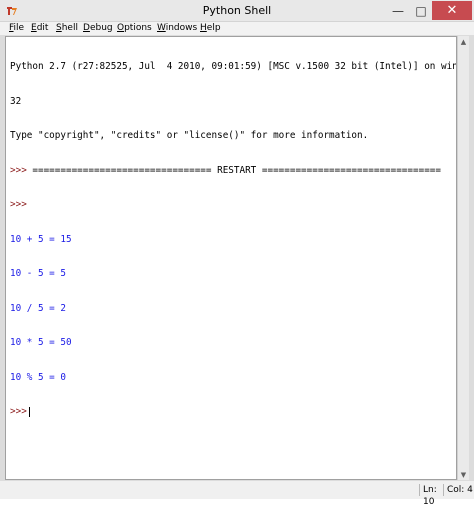 This screenshot has height=508, width=474. Describe the element at coordinates (39, 28) in the screenshot. I see `menu-edit: Edit` at that location.